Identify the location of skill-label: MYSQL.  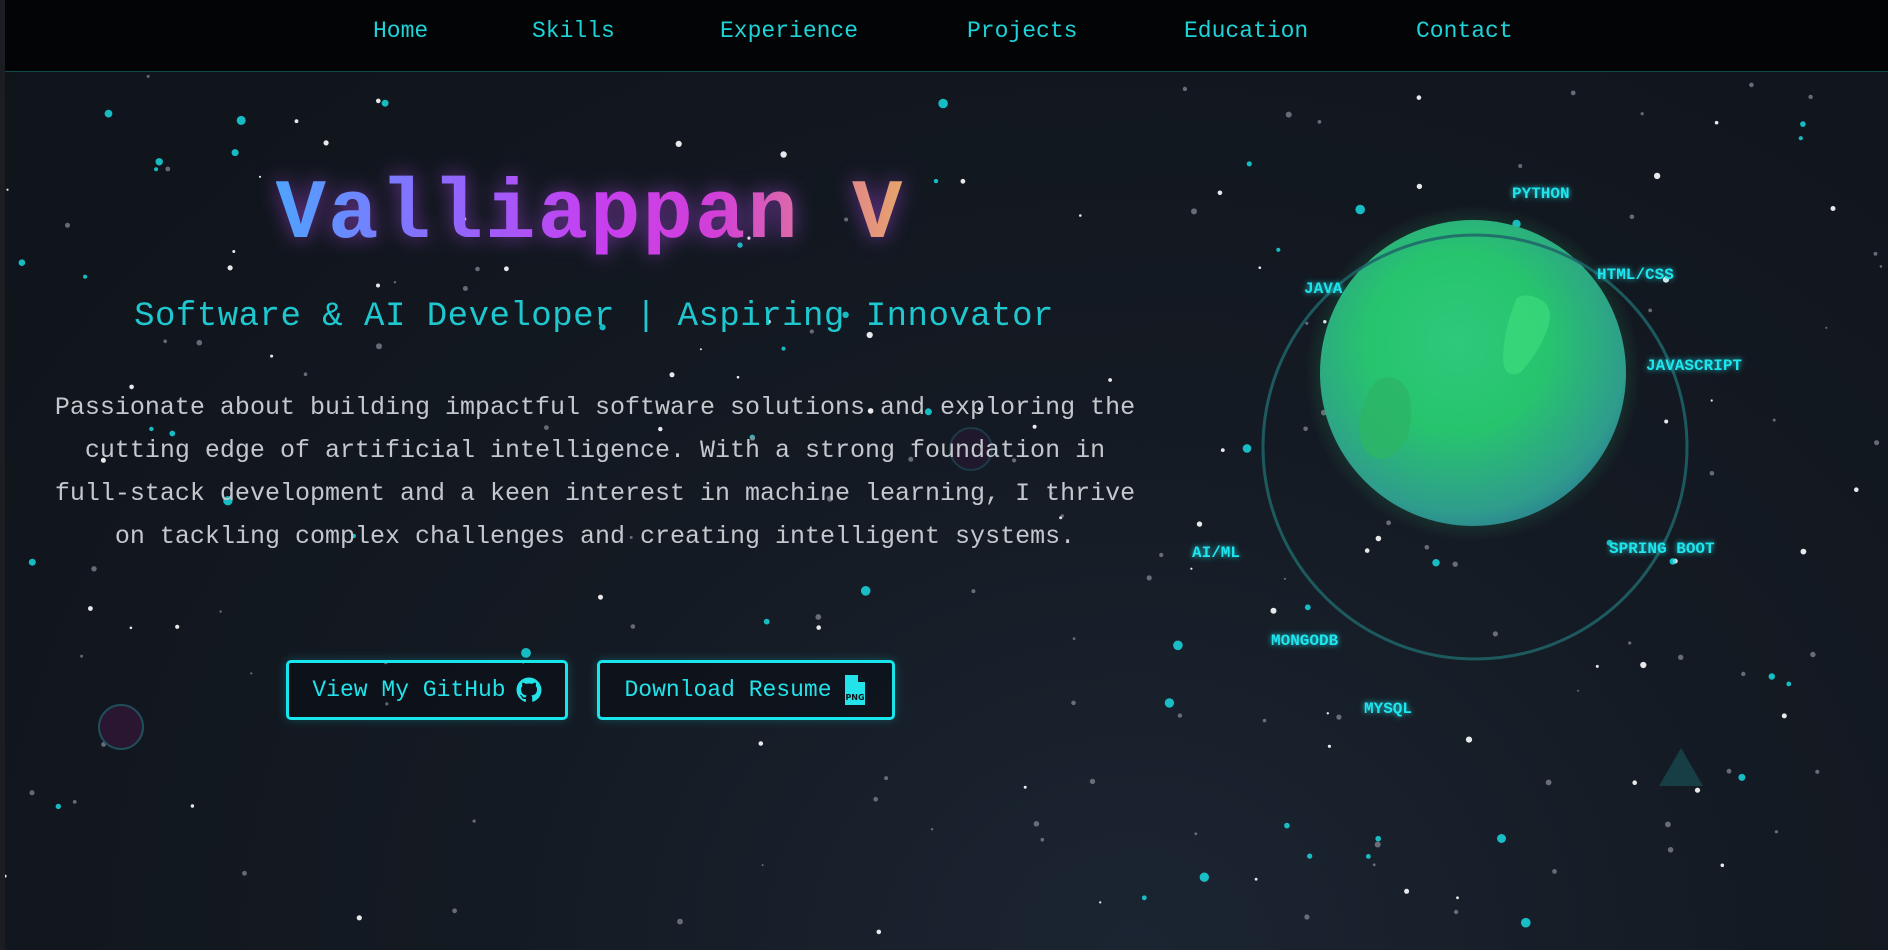
(1388, 709).